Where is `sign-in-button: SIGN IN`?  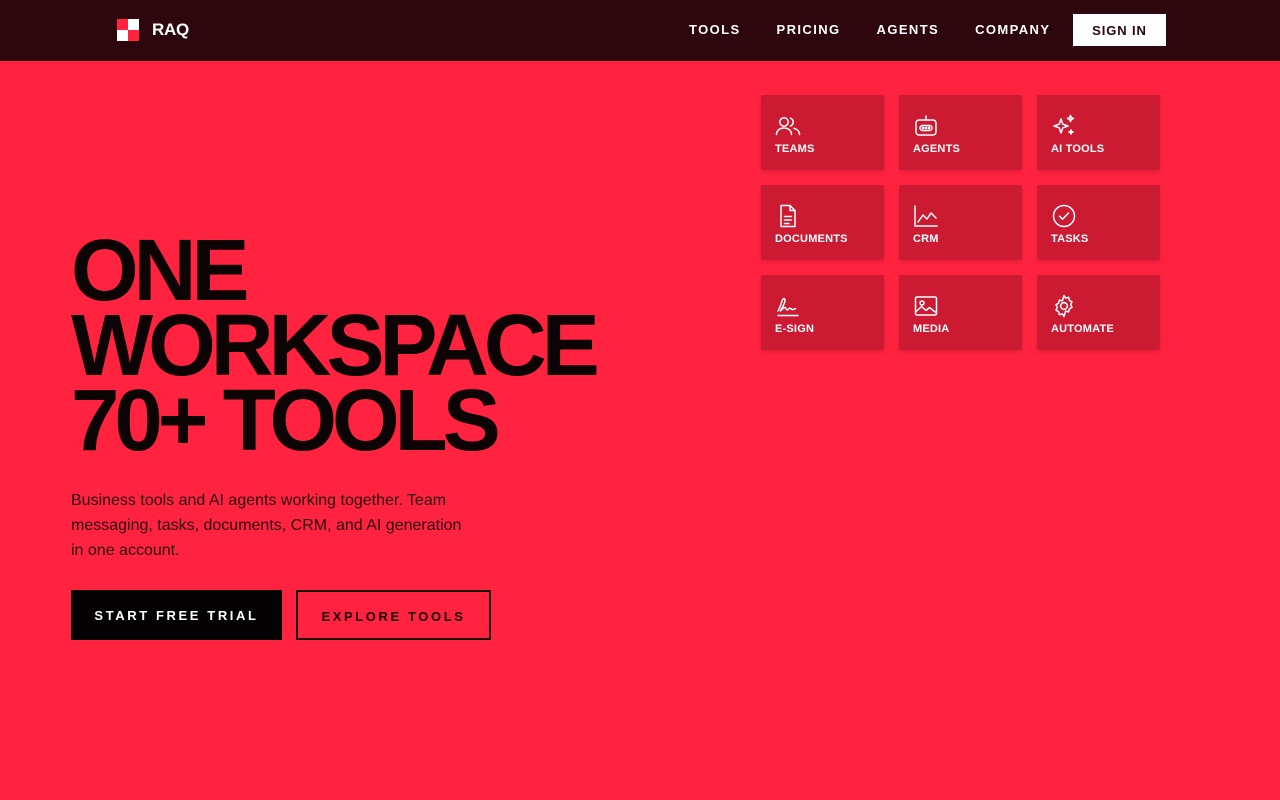 sign-in-button: SIGN IN is located at coordinates (1119, 30).